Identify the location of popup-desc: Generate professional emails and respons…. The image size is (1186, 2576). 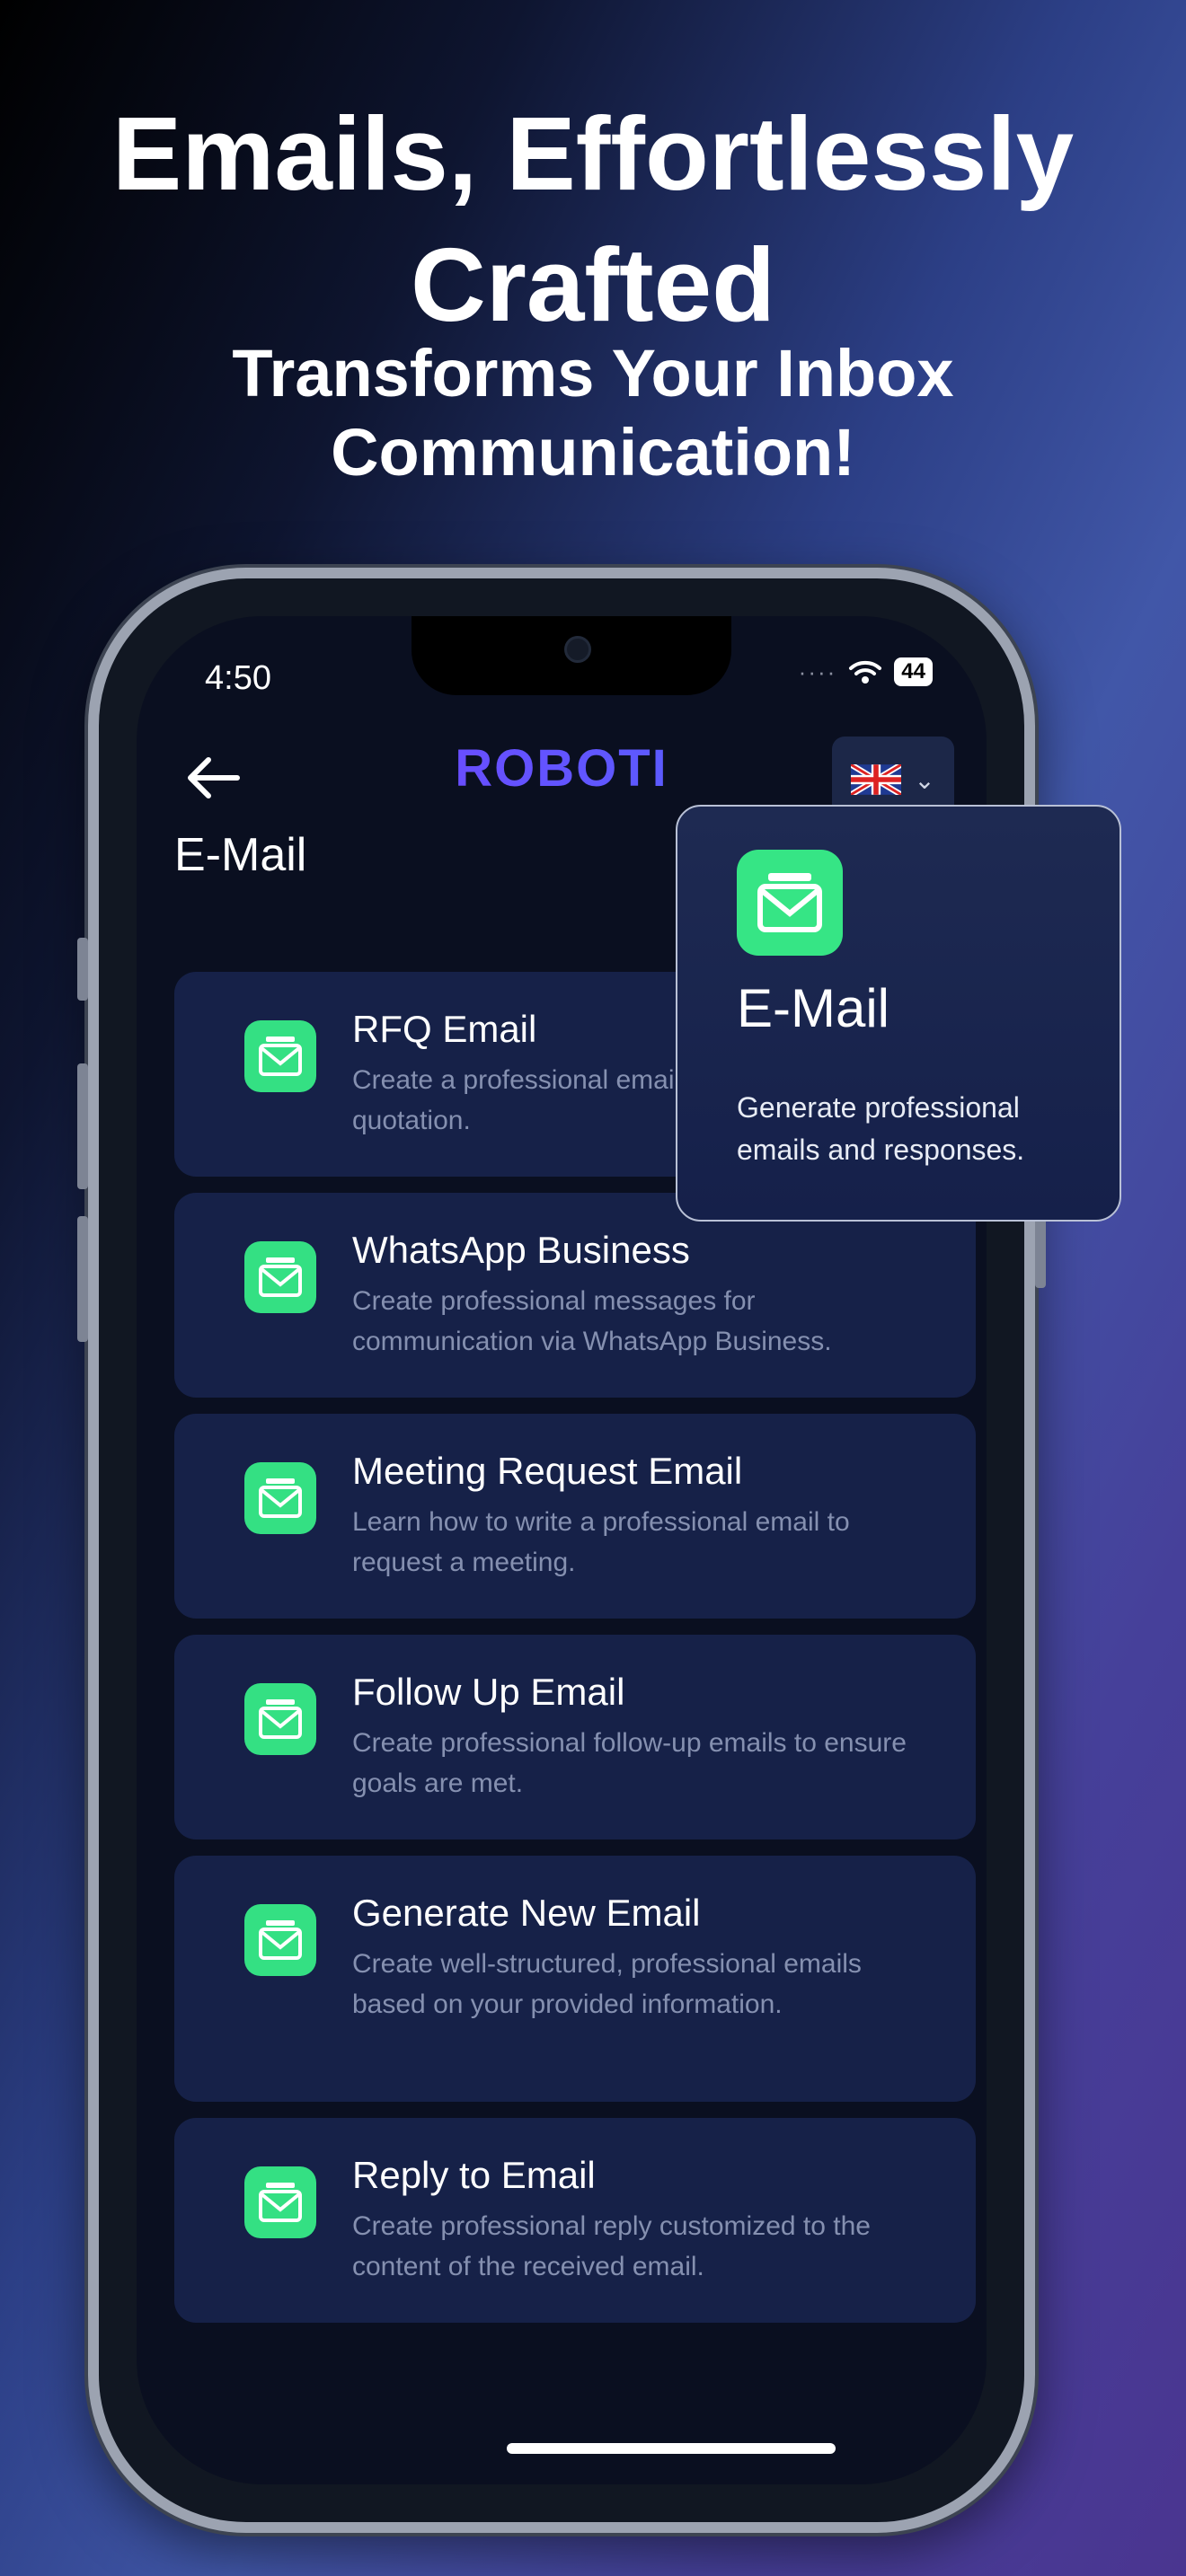
(881, 1128).